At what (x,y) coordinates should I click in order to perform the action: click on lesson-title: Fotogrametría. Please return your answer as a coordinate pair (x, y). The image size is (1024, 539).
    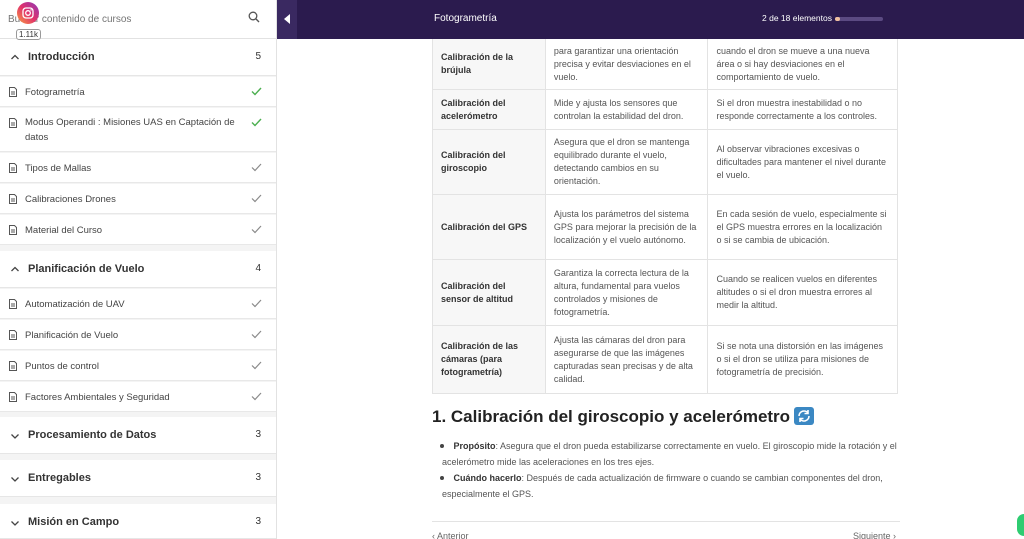
    Looking at the image, I should click on (465, 18).